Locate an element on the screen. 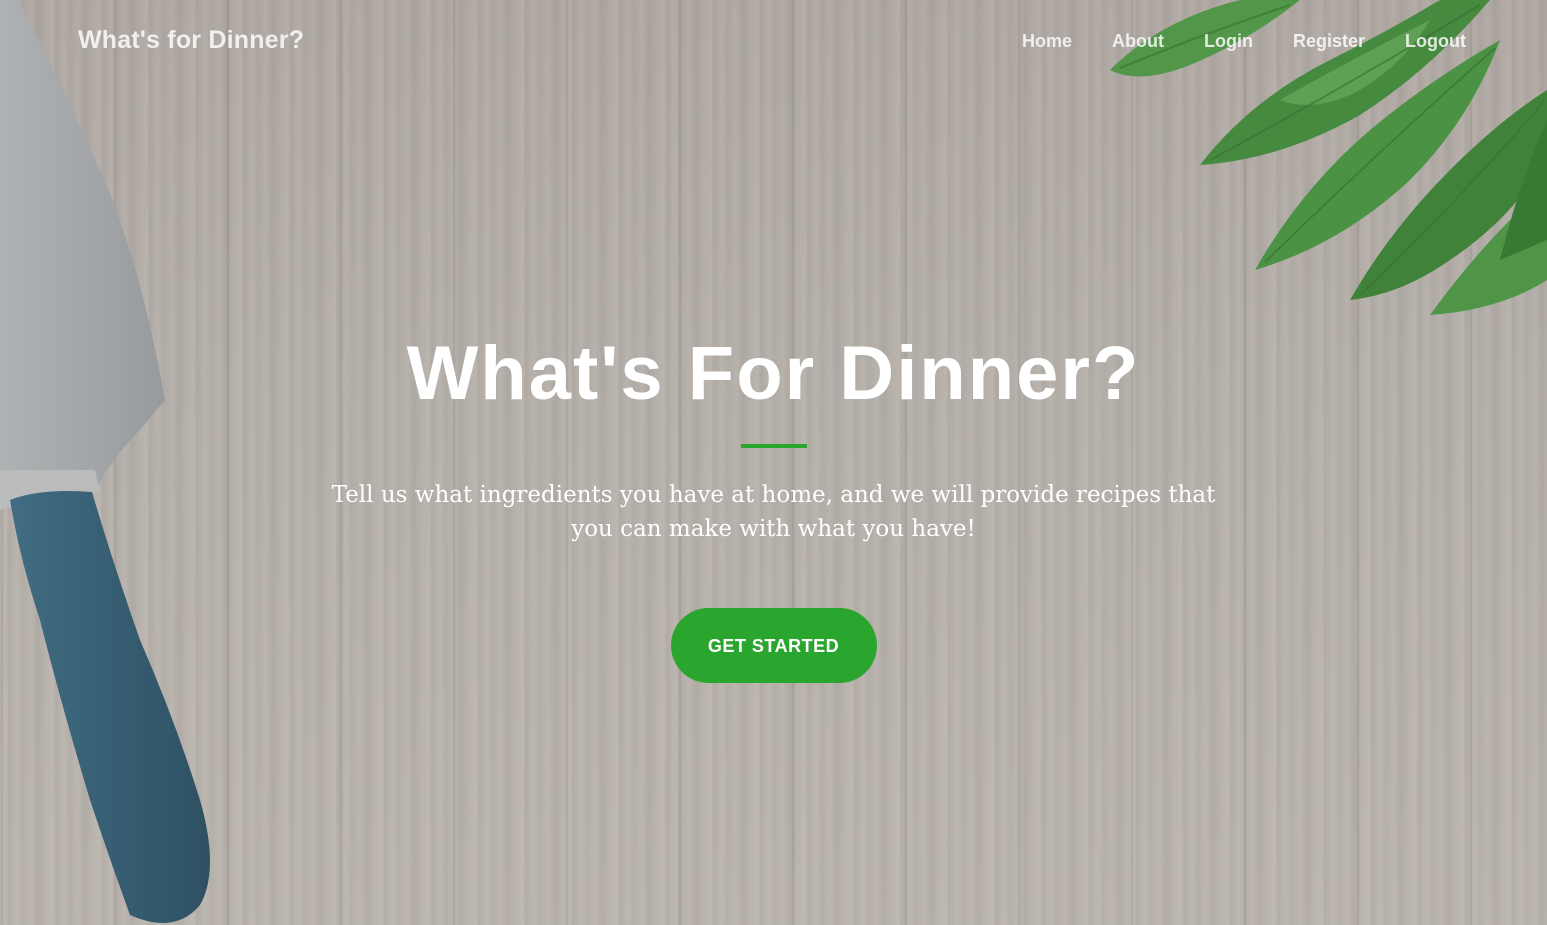 The width and height of the screenshot is (1547, 925). nav-link-register: Register is located at coordinates (1329, 41).